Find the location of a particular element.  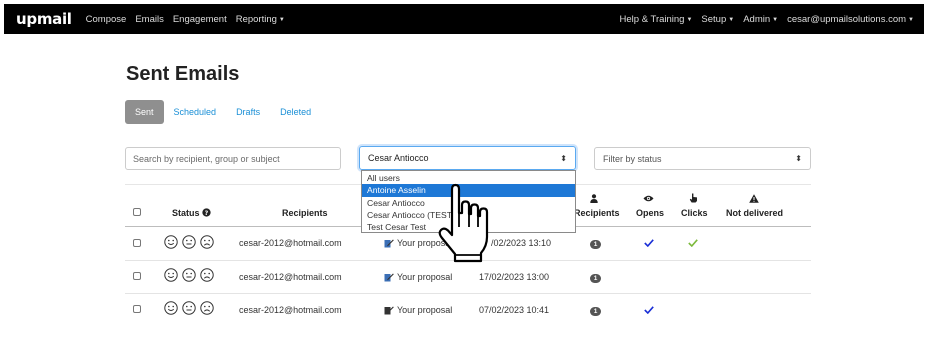

nav-admin: Admin ▼ is located at coordinates (760, 19).